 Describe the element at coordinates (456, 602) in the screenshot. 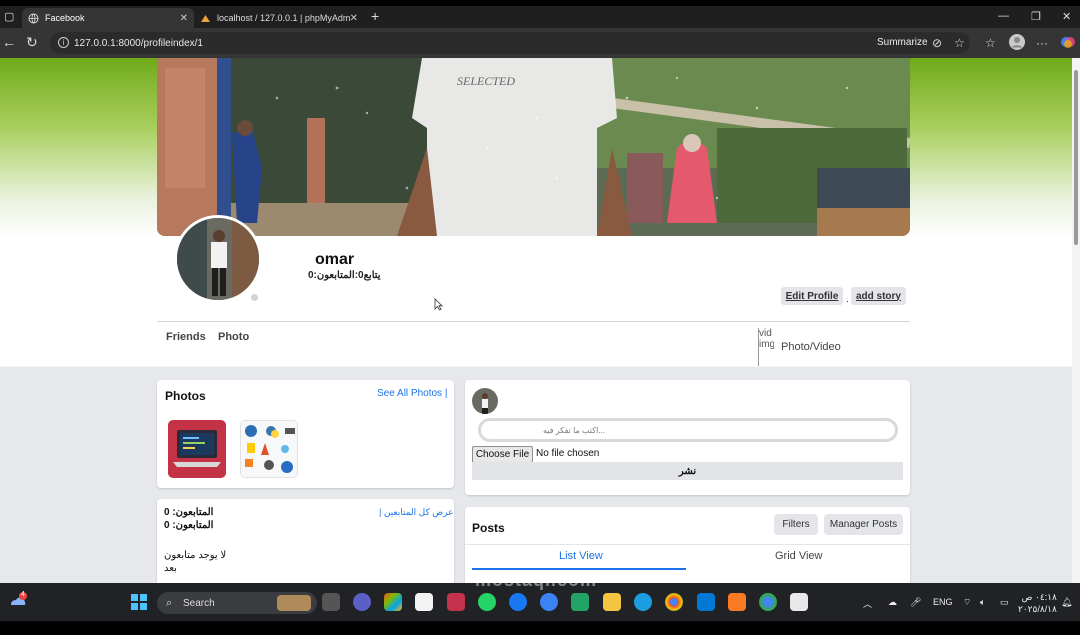

I see `recorder-icon` at that location.